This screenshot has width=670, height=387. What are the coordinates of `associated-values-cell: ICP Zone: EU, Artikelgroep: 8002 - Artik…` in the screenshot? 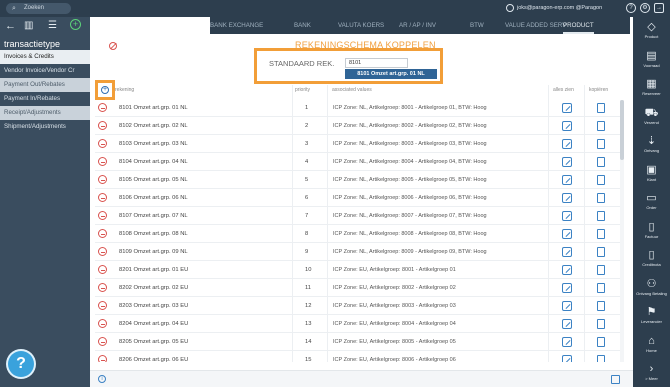 It's located at (394, 288).